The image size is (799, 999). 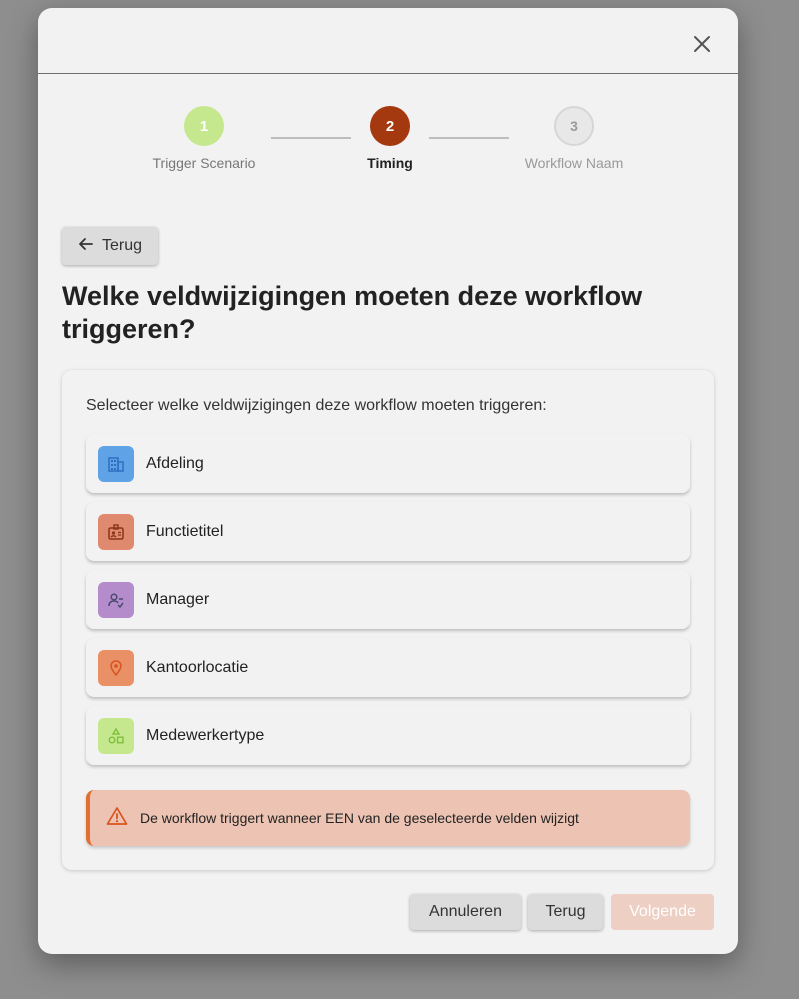 I want to click on field-label: Functietitel, so click(x=185, y=531).